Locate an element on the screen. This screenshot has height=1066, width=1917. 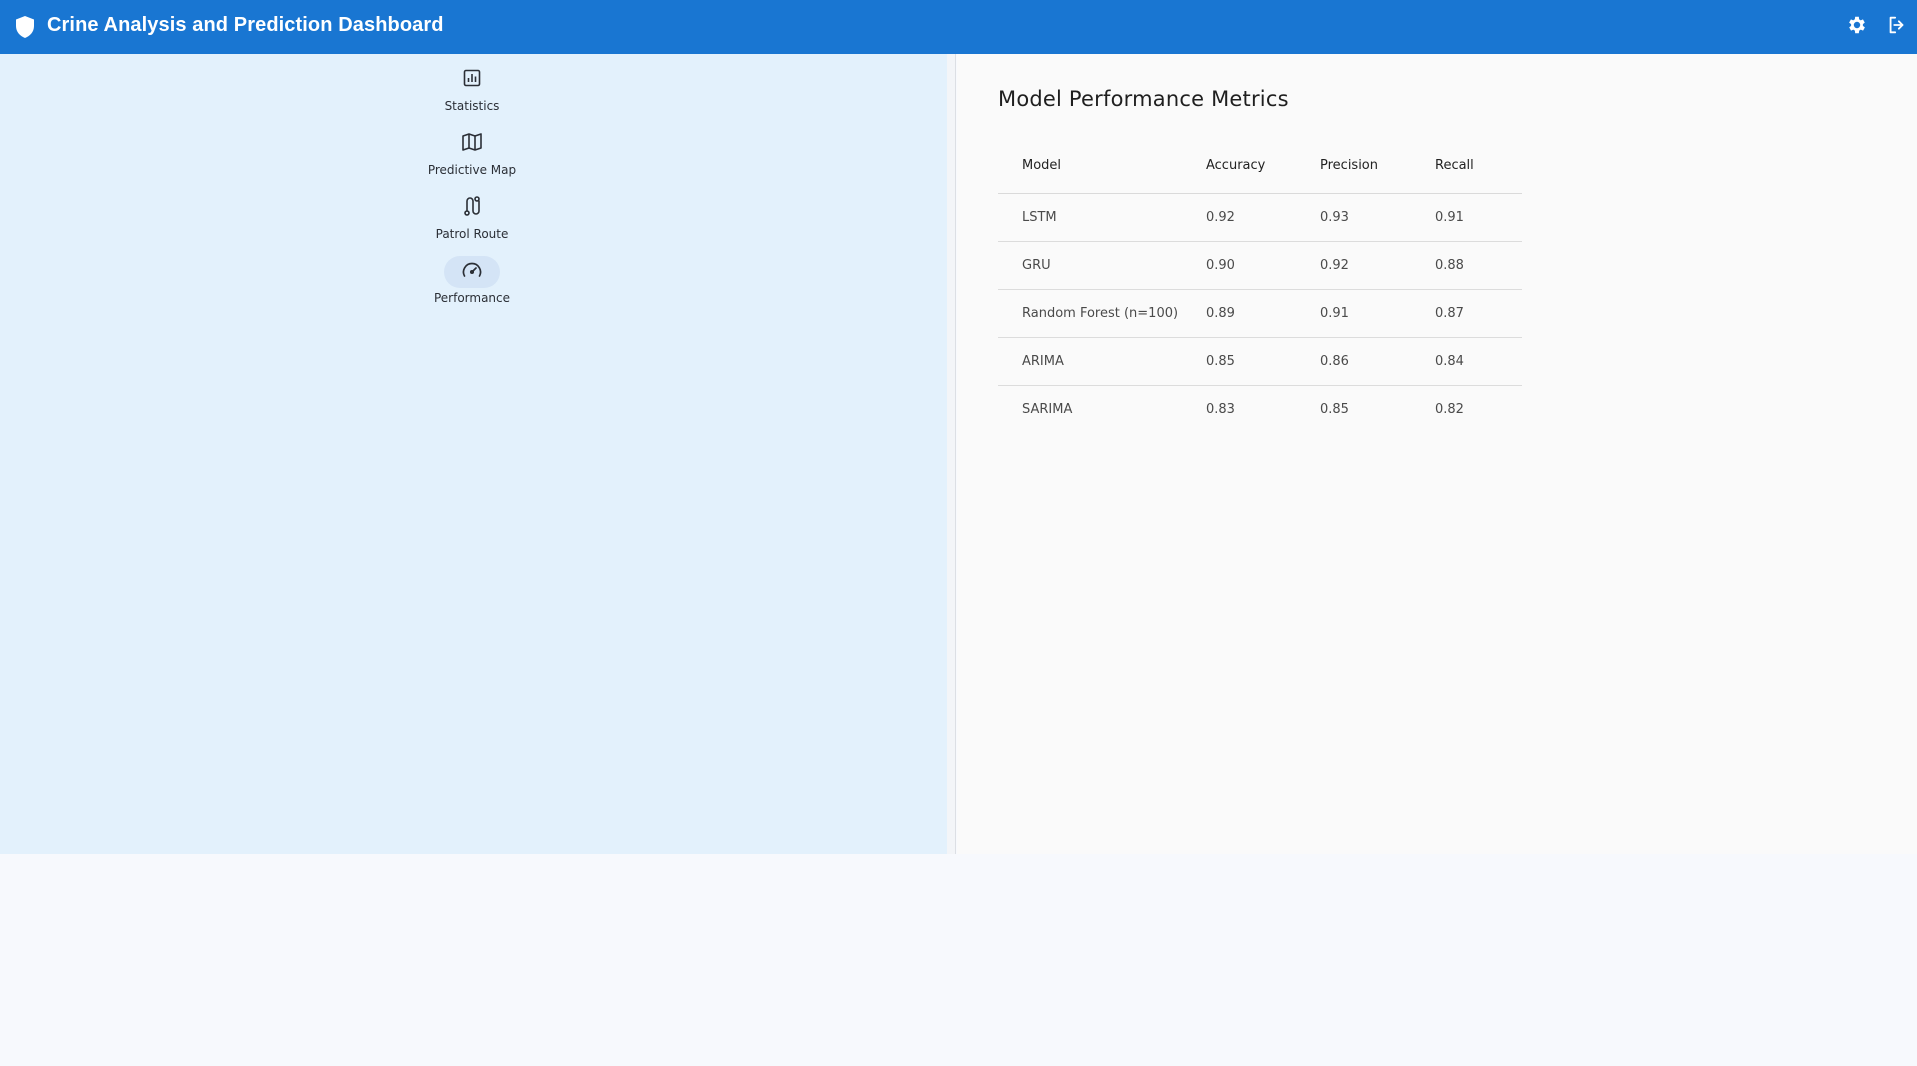
table-row: ARIMA 0.85 0.86 0.84 is located at coordinates (1260, 361).